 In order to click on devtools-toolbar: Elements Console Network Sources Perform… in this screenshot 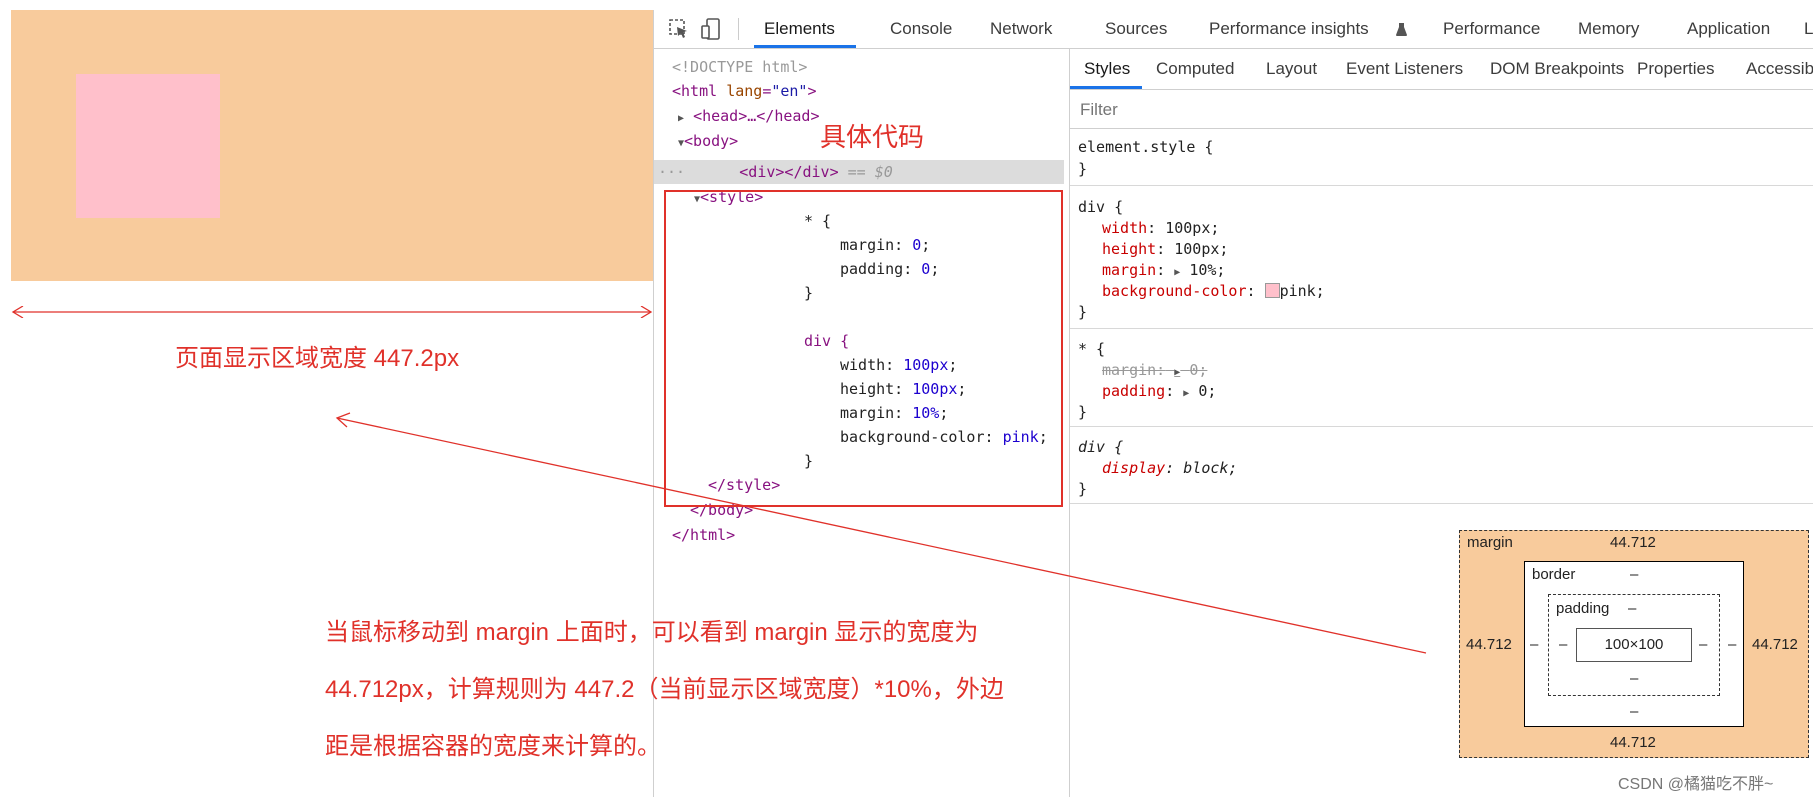, I will do `click(1233, 29)`.